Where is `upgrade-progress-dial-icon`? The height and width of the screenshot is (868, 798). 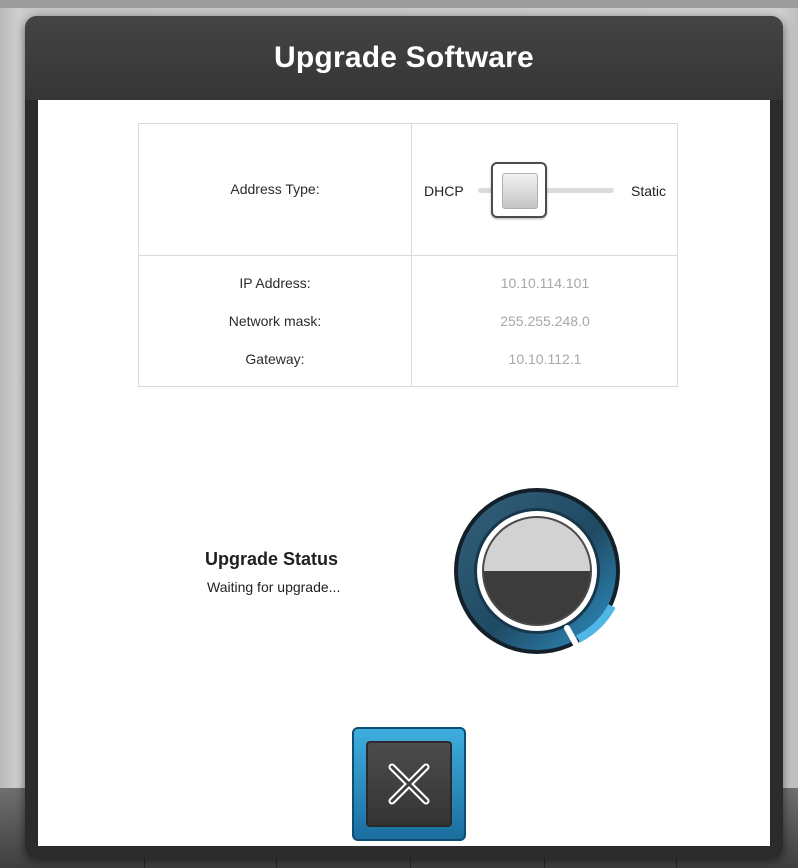 upgrade-progress-dial-icon is located at coordinates (537, 571).